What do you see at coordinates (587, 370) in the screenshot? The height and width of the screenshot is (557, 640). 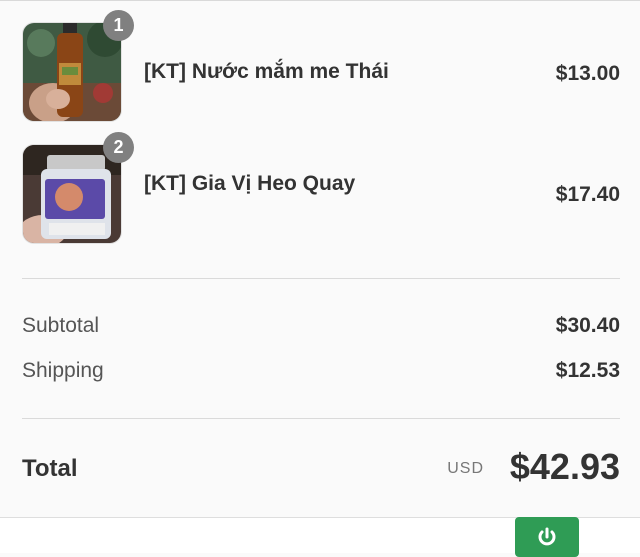 I see `shipping-value: $12.53` at bounding box center [587, 370].